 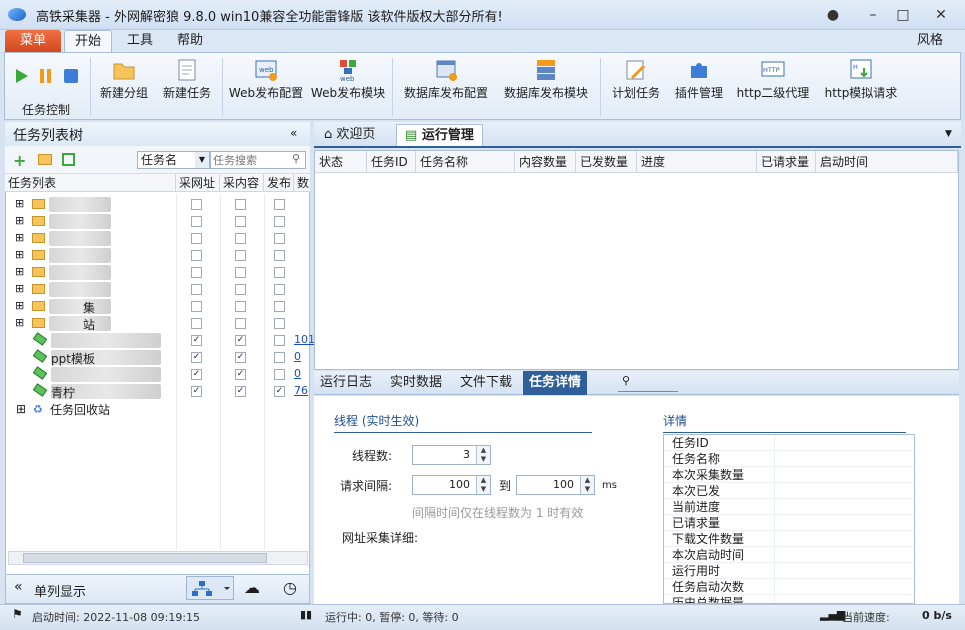 What do you see at coordinates (346, 383) in the screenshot?
I see `tab-run-log: 运行日志` at bounding box center [346, 383].